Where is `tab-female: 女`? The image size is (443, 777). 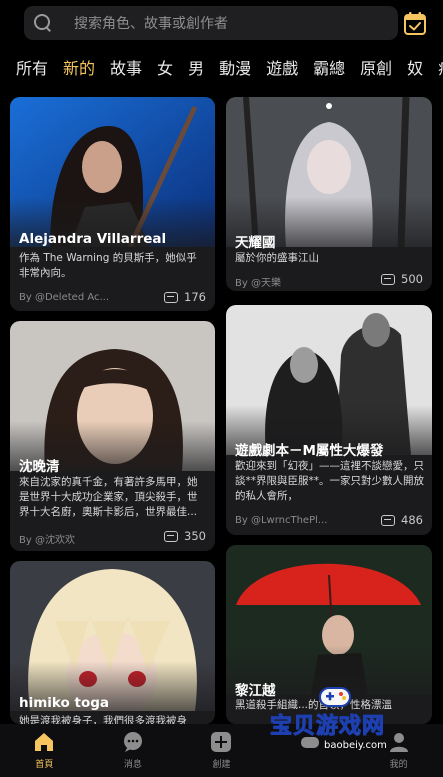 tab-female: 女 is located at coordinates (165, 67).